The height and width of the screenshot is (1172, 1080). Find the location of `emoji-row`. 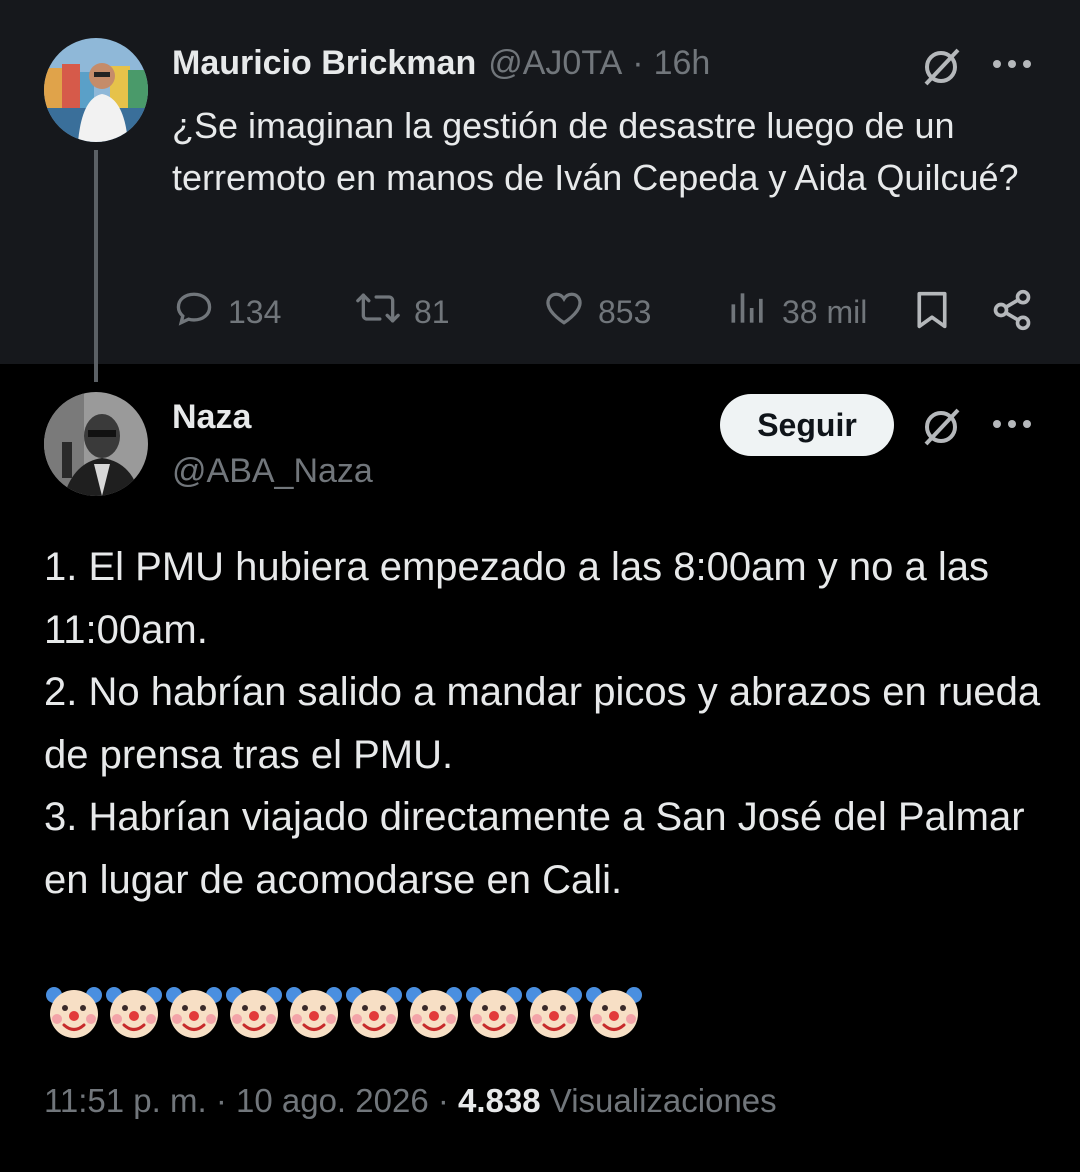

emoji-row is located at coordinates (344, 1012).